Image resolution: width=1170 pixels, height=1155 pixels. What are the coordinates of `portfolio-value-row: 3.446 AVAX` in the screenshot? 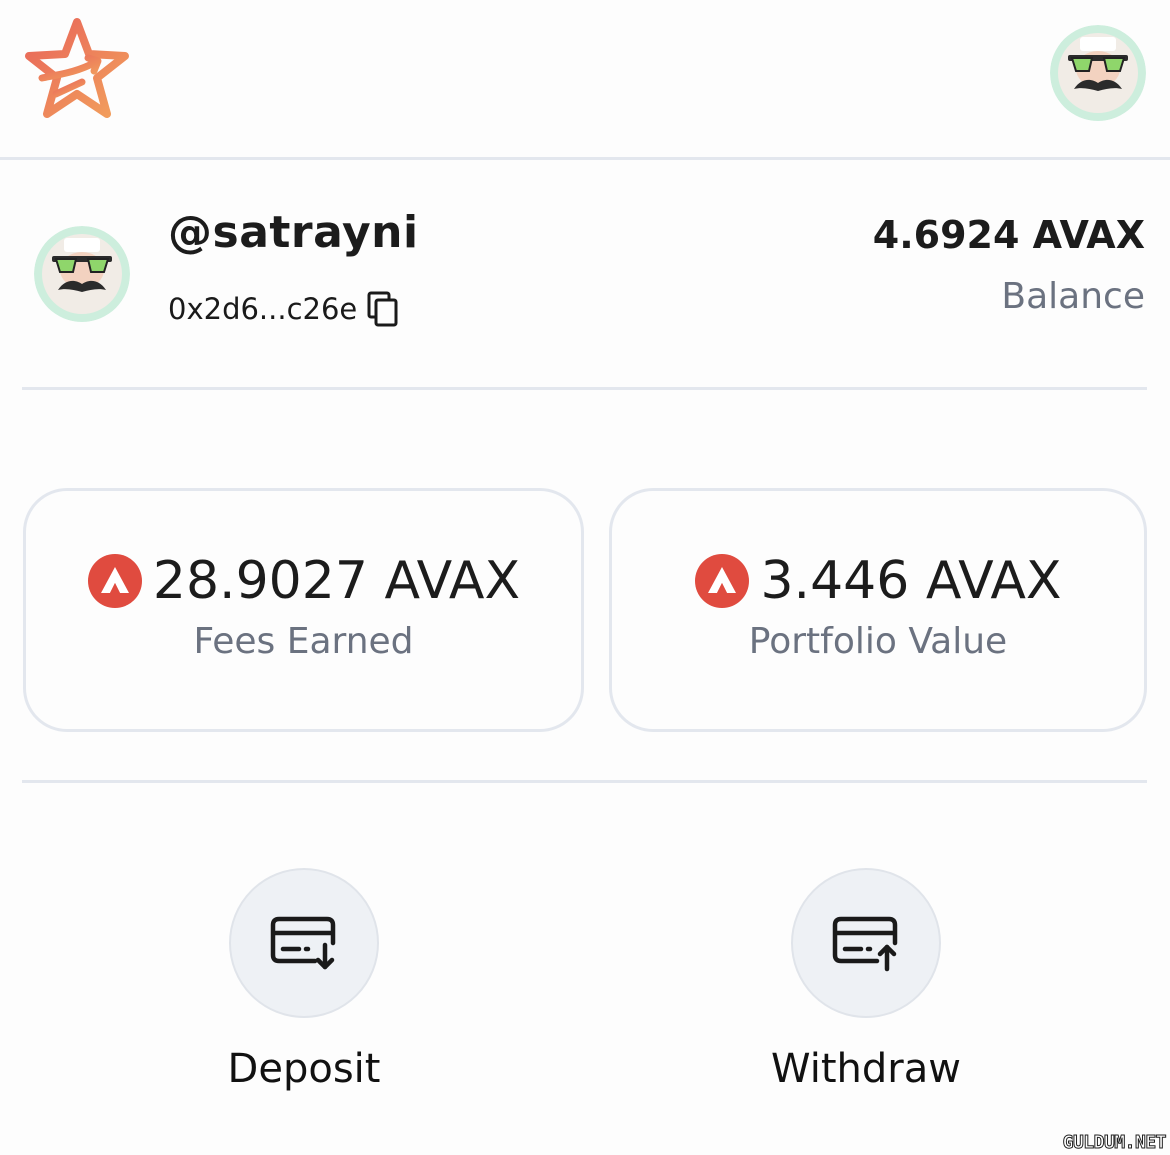 It's located at (878, 581).